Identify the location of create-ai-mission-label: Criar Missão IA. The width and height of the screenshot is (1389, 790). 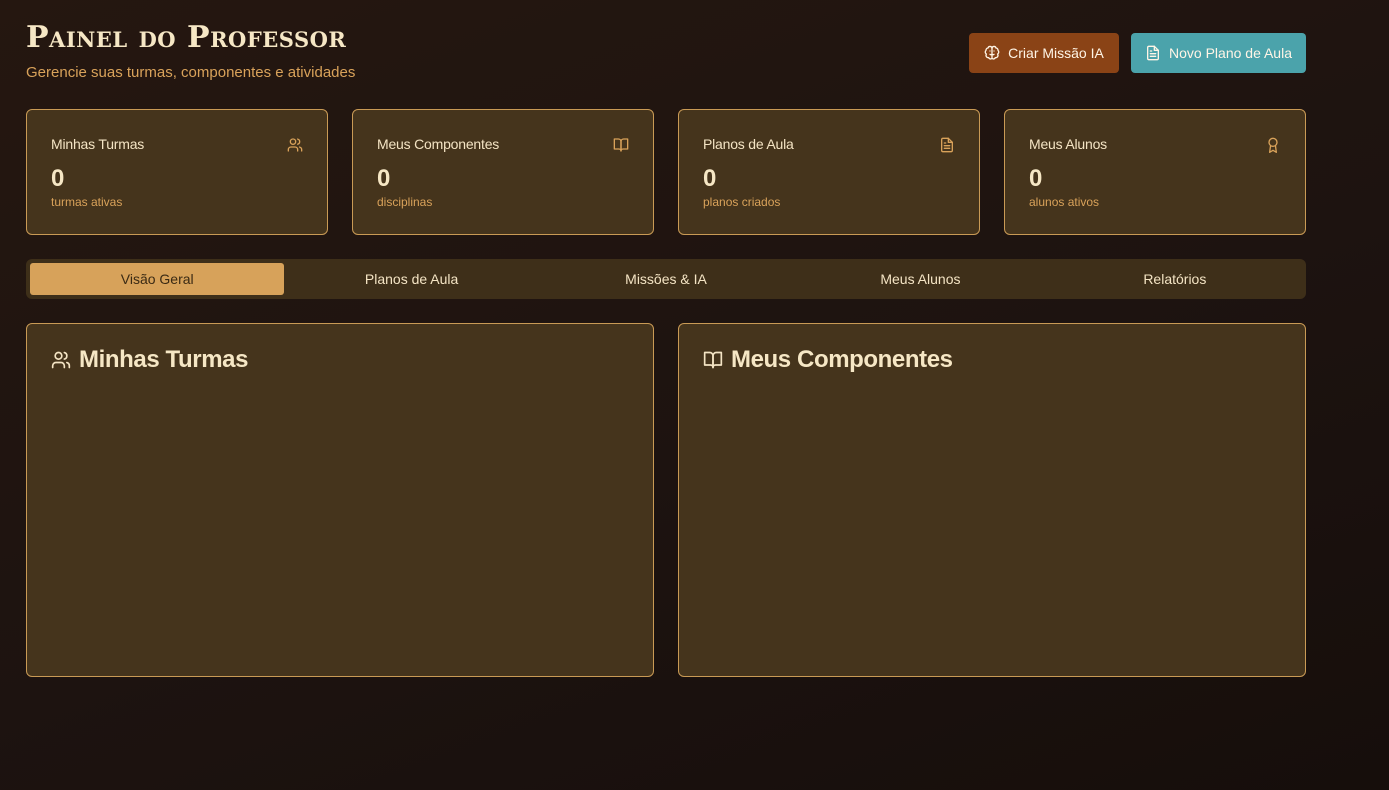
(1056, 53).